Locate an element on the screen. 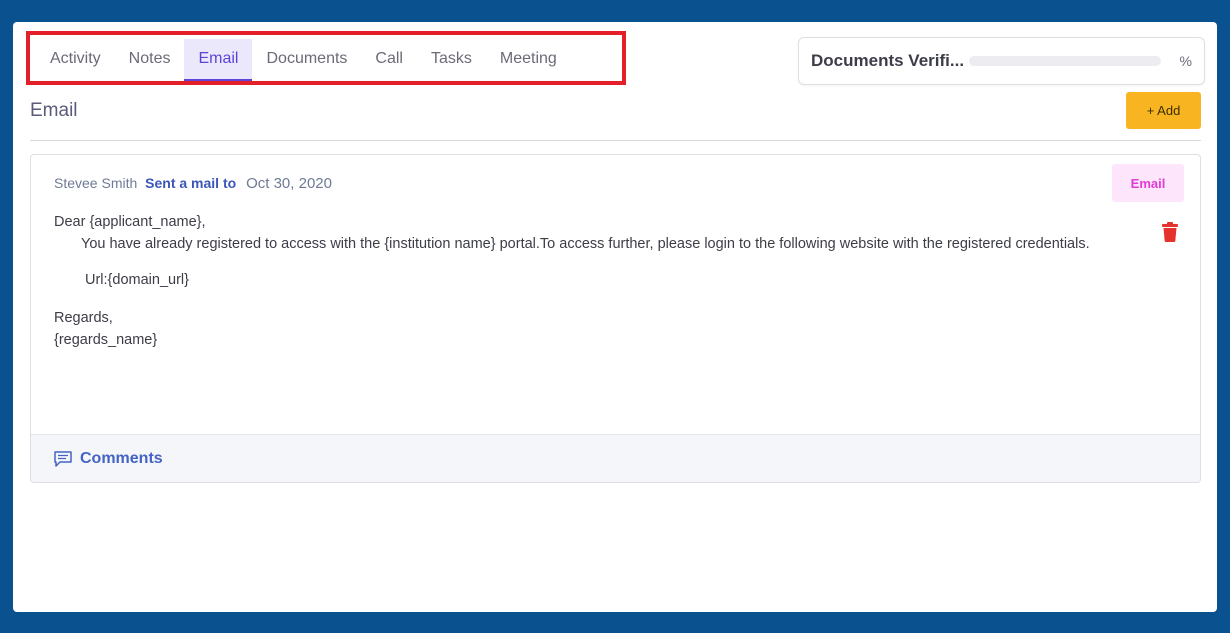  verification-percent: % is located at coordinates (1185, 61).